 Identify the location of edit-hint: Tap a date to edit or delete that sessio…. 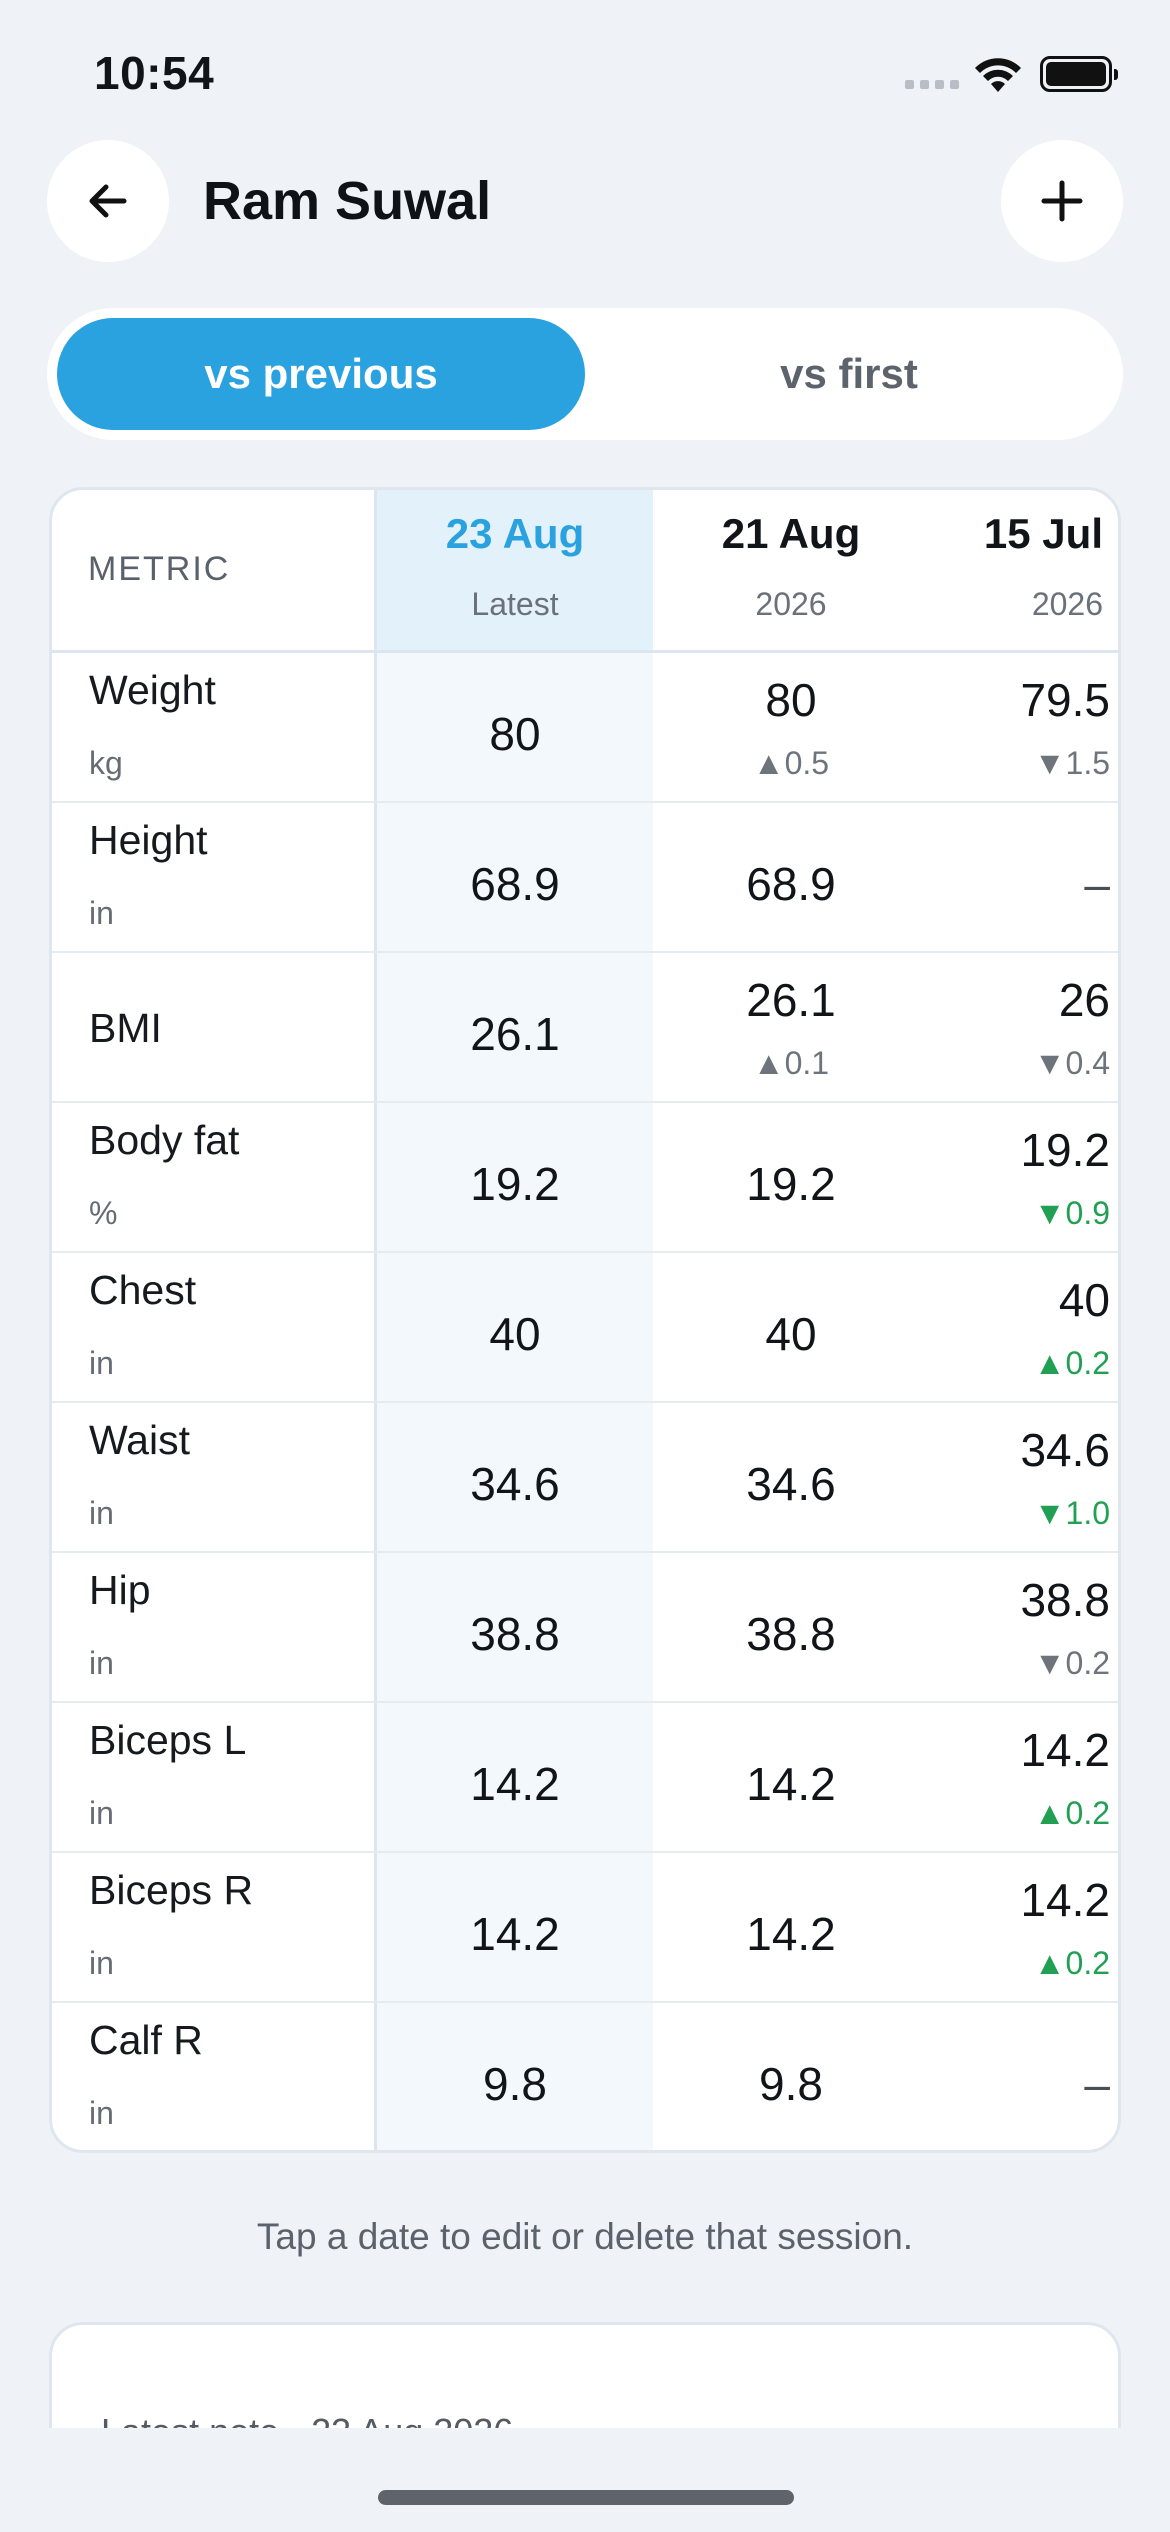
(585, 2236).